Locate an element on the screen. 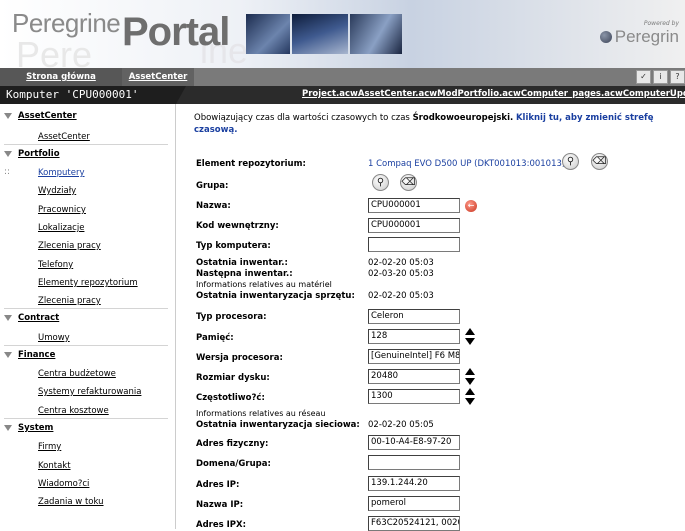  clear-arrow-icon: ← is located at coordinates (471, 206).